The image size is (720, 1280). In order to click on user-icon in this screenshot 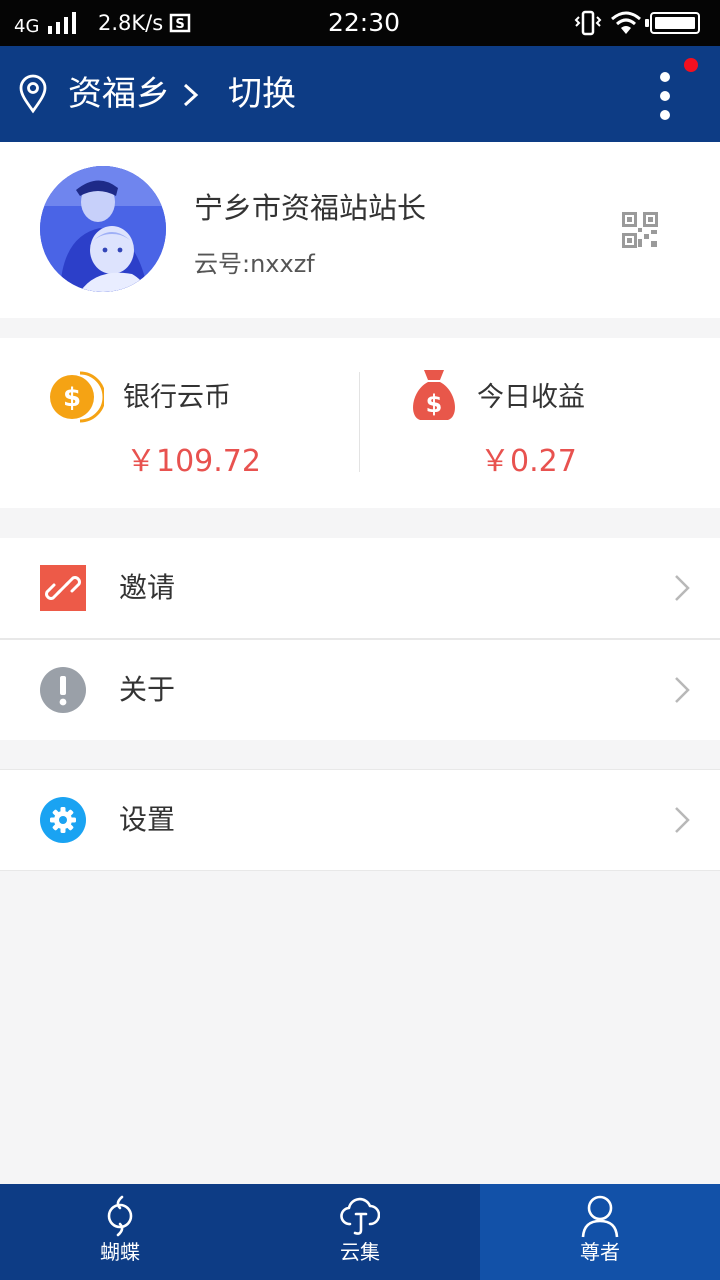, I will do `click(600, 1216)`.